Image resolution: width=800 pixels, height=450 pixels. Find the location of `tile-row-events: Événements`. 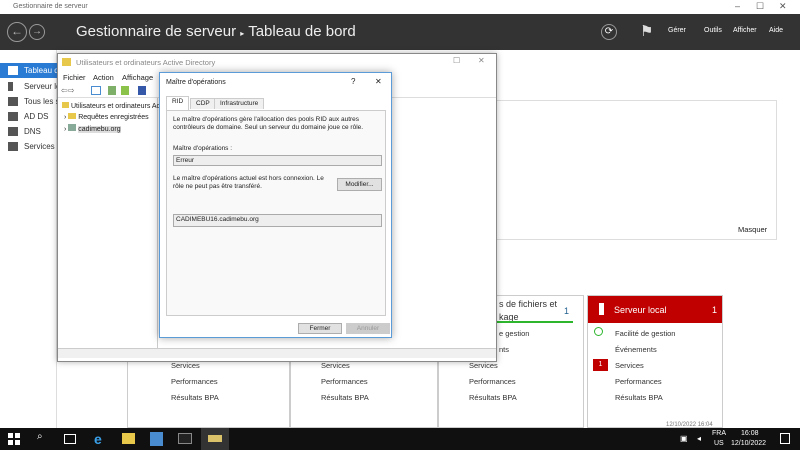

tile-row-events: Événements is located at coordinates (636, 349).